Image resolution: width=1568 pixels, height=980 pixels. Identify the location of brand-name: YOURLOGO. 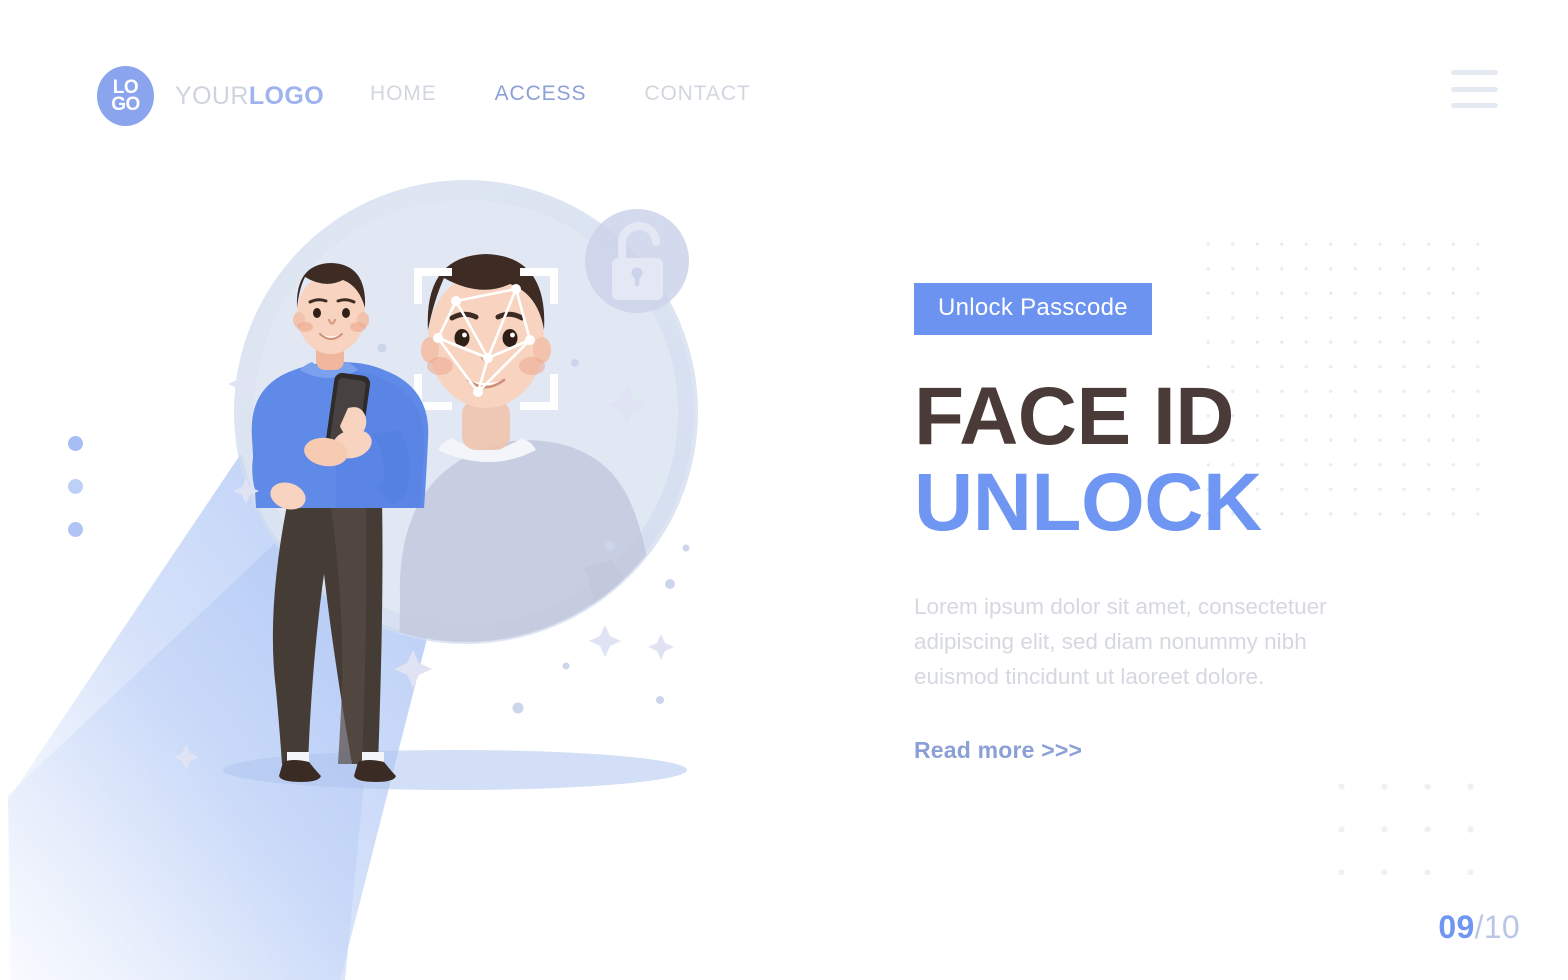
(249, 96).